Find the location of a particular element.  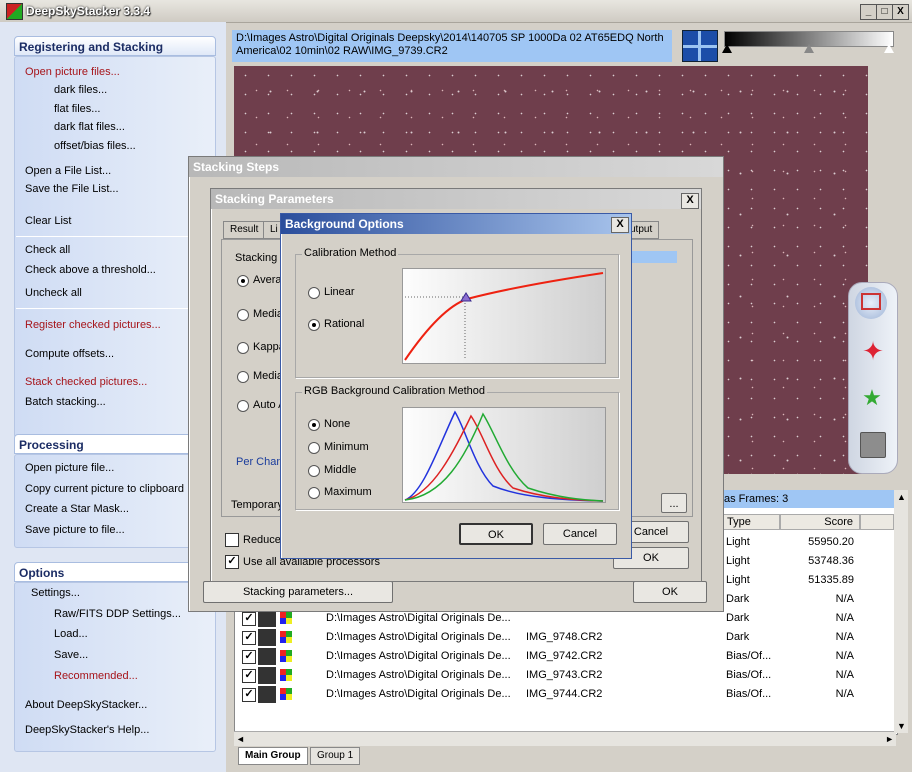

radio-none is located at coordinates (314, 425).